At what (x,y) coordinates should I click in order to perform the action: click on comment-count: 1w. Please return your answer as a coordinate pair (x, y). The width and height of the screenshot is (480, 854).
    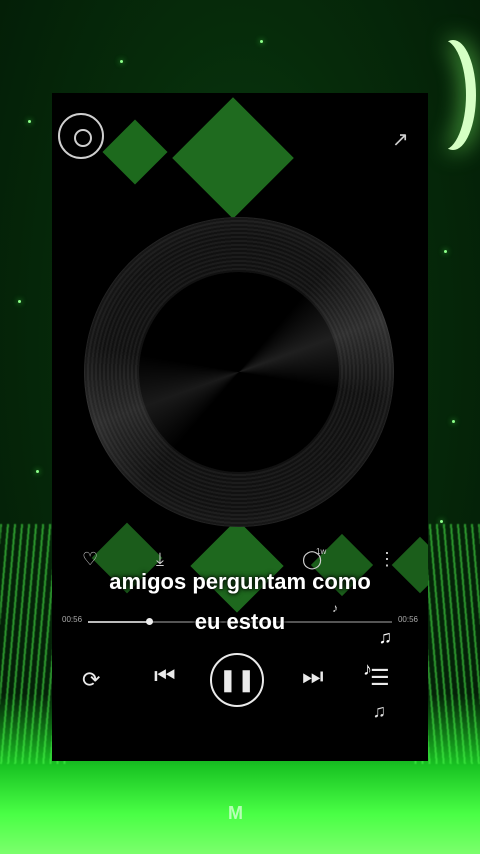
    Looking at the image, I should click on (321, 551).